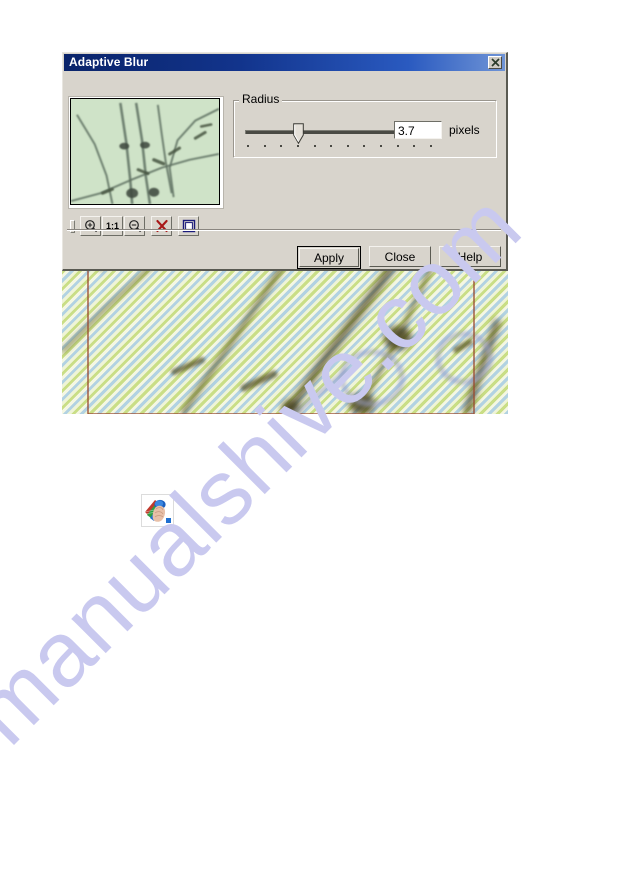 This screenshot has width=630, height=893. I want to click on reset-icon, so click(161, 226).